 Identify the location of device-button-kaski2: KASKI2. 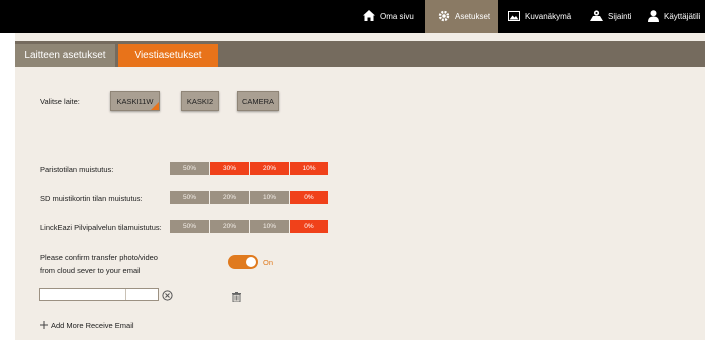
(200, 101).